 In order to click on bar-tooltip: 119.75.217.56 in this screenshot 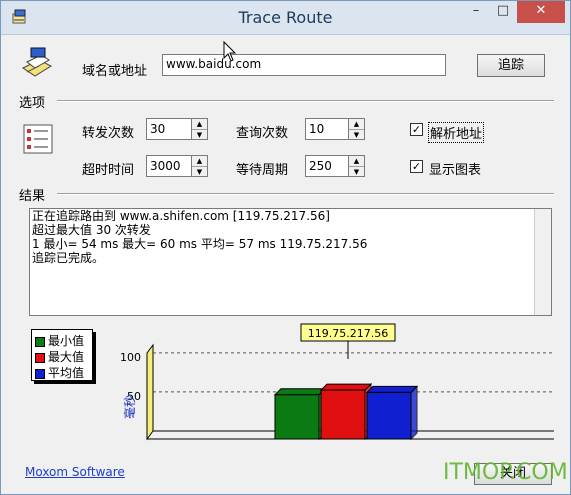, I will do `click(348, 341)`.